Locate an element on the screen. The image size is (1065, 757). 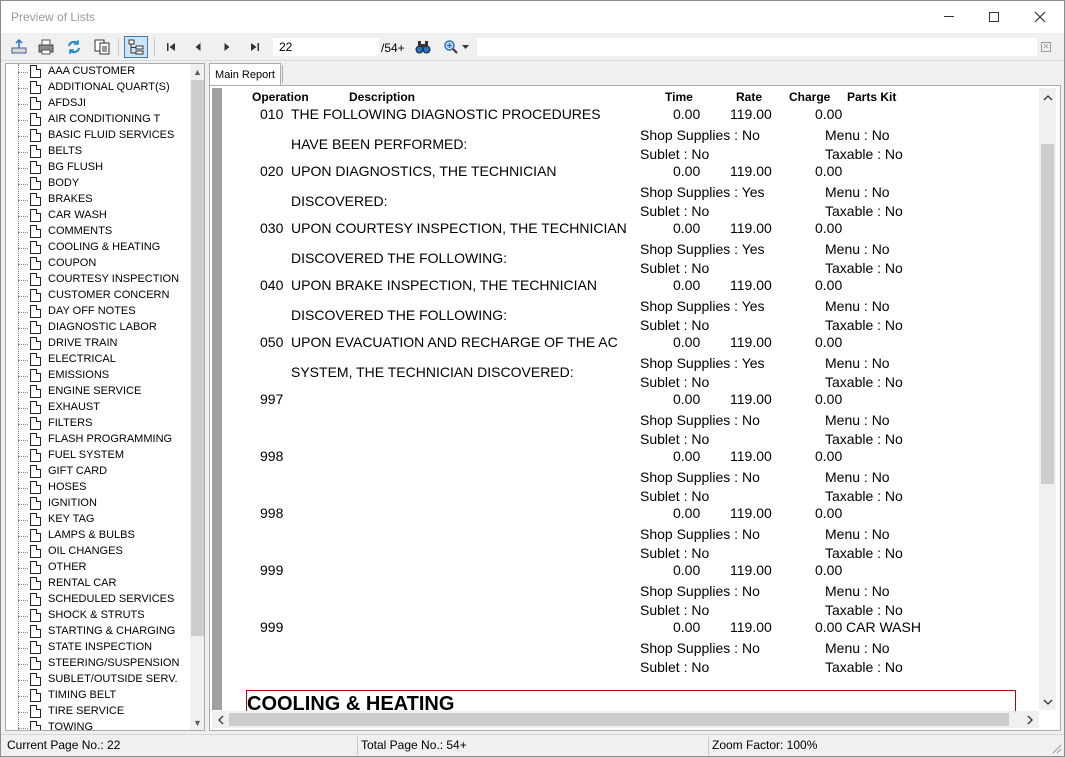
tree-item: CAR WASH is located at coordinates (98, 216).